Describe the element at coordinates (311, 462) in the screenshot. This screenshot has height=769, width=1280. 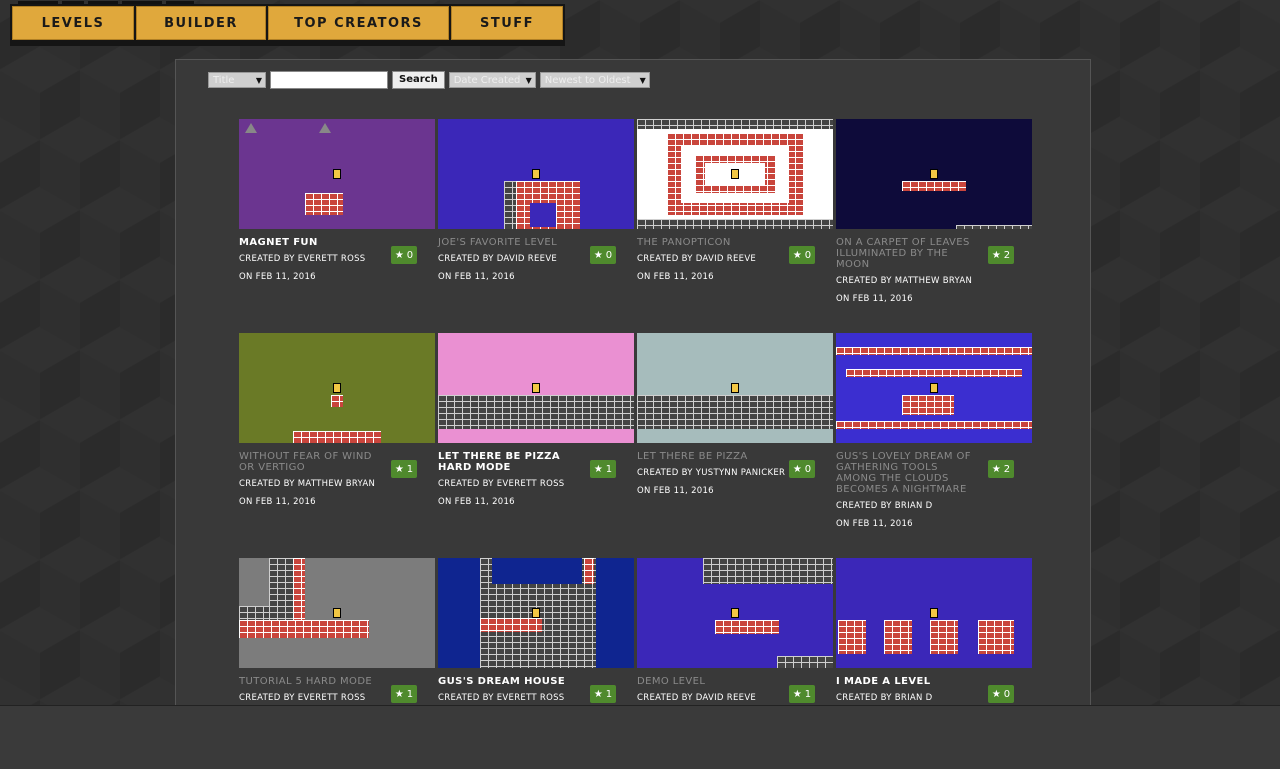
I see `level-title: WITHOUT FEAR OF WIND OR VERTIGO` at that location.